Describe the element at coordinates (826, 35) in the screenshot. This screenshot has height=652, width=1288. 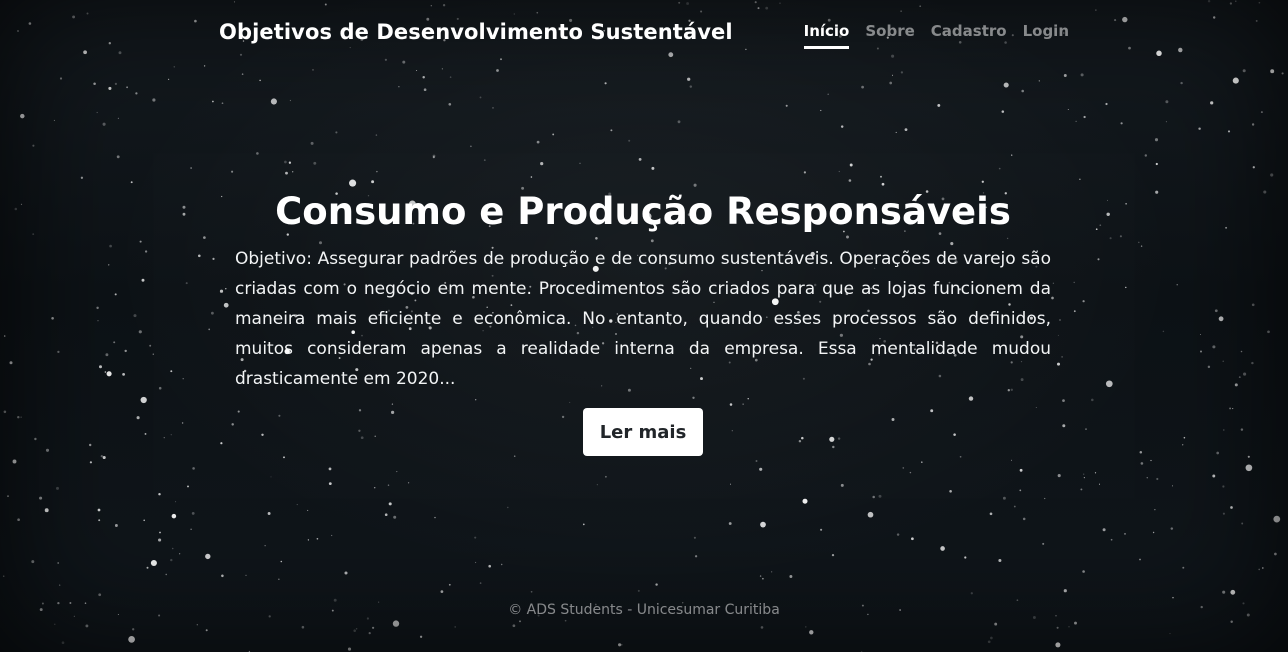
I see `nav-link-inicio: Início` at that location.